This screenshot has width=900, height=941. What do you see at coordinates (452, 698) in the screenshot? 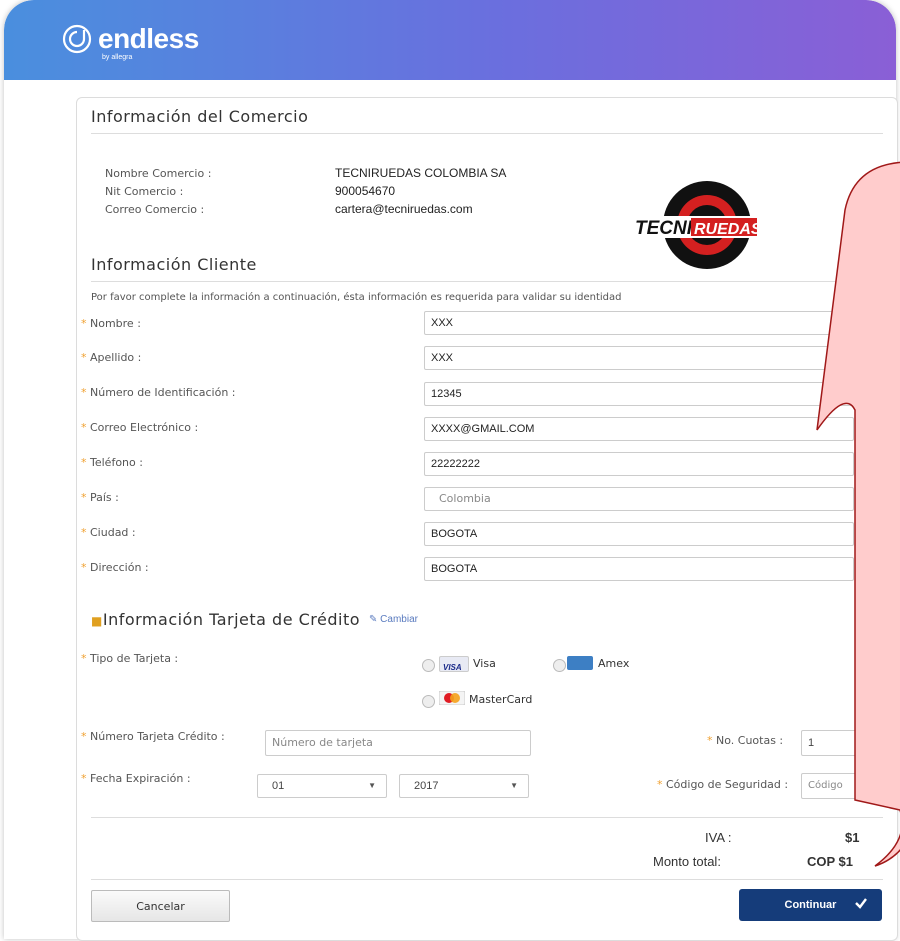
I see `mastercard-logo-icon` at bounding box center [452, 698].